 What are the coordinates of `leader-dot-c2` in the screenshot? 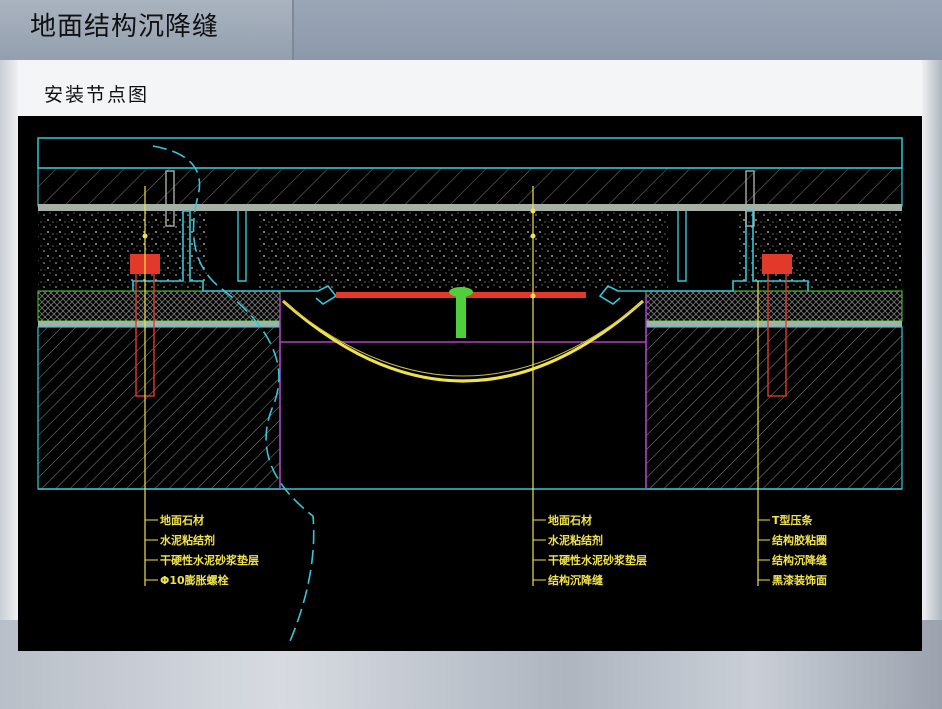 It's located at (533, 236).